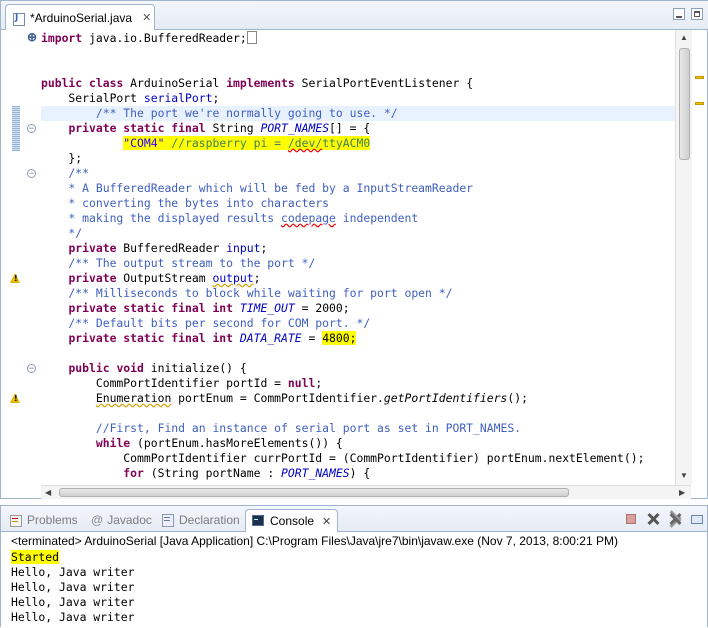  What do you see at coordinates (697, 14) in the screenshot?
I see `maximize-button` at bounding box center [697, 14].